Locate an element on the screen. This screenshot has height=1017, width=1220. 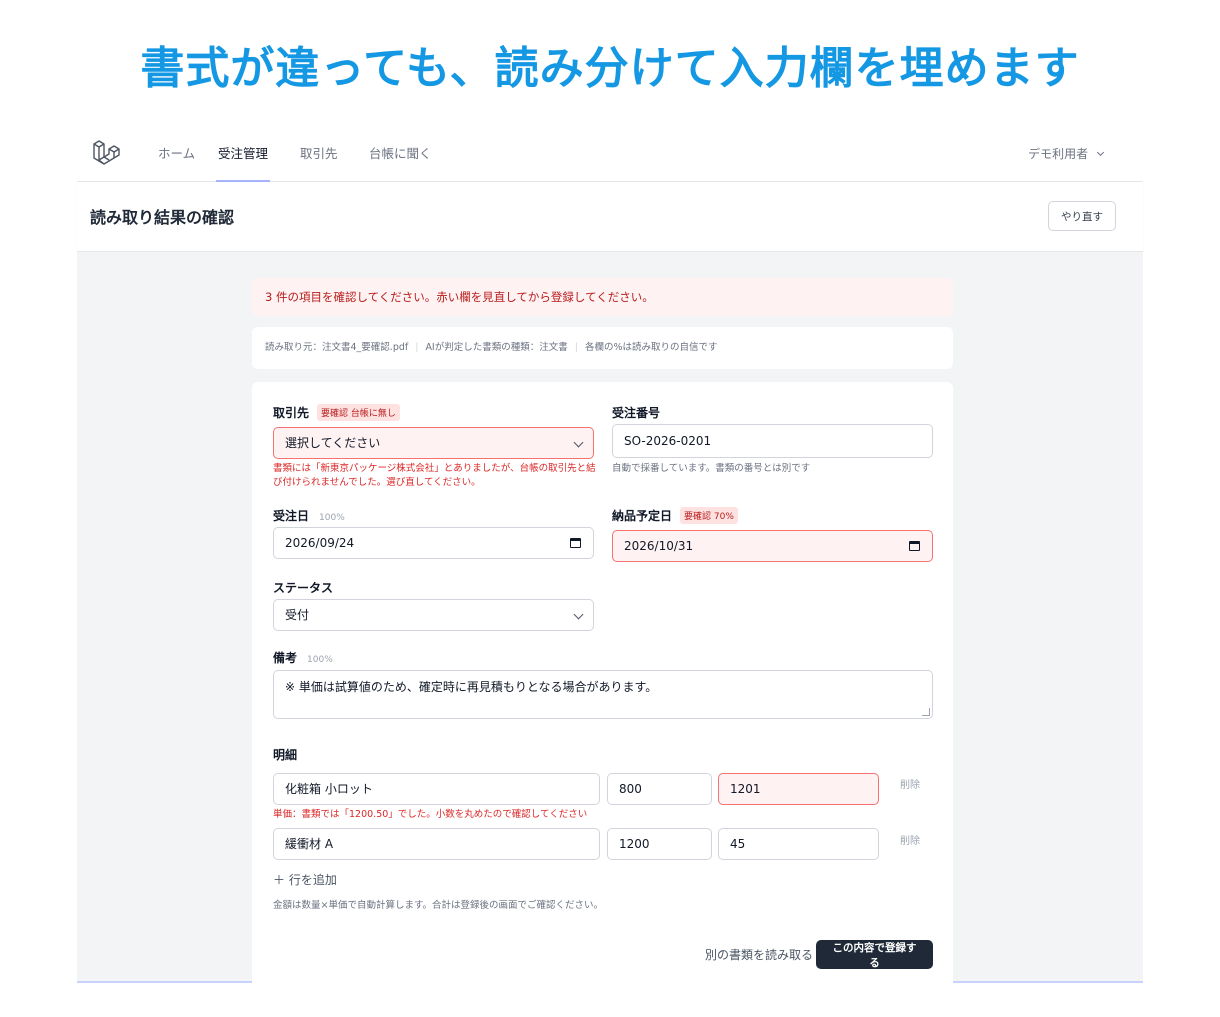
line-items-note: 金額は数量×単価で自動計算します。合計は登録後の画面でご確認ください。 is located at coordinates (438, 905).